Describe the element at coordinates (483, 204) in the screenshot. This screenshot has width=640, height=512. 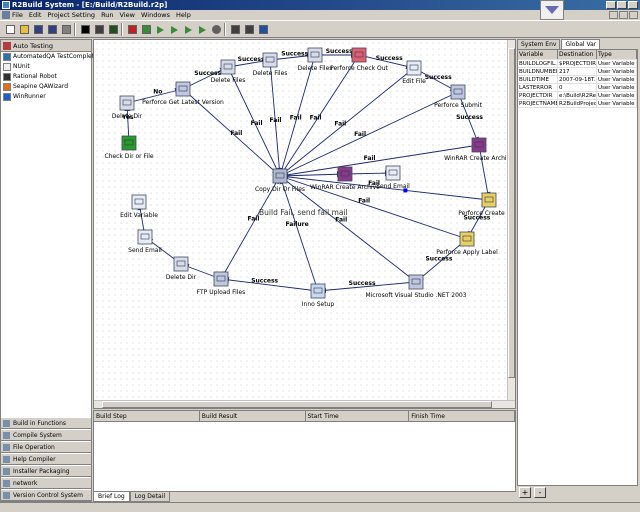
I see `node-createnew: Perforce Create New` at that location.